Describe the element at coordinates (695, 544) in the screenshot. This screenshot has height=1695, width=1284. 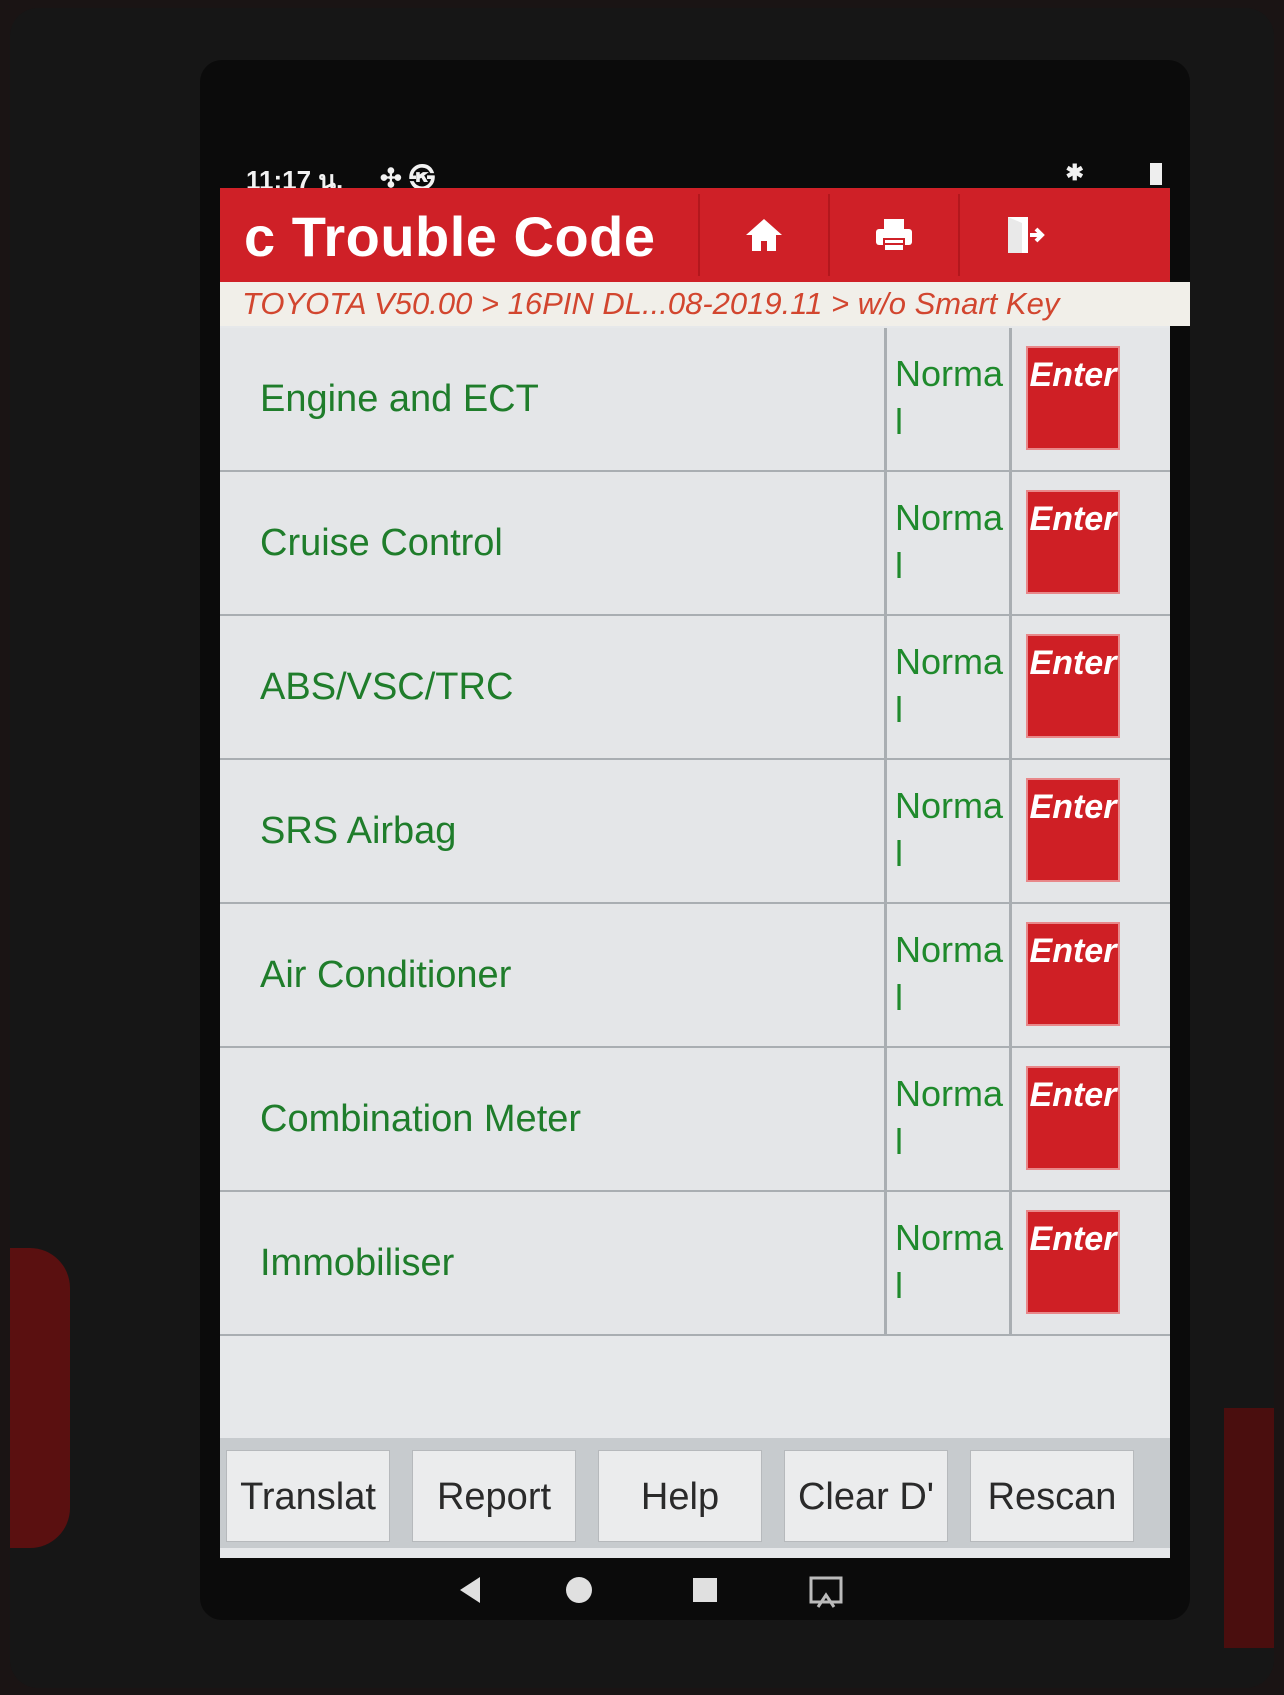
I see `list-item: Cruise Control Normal Enter` at that location.